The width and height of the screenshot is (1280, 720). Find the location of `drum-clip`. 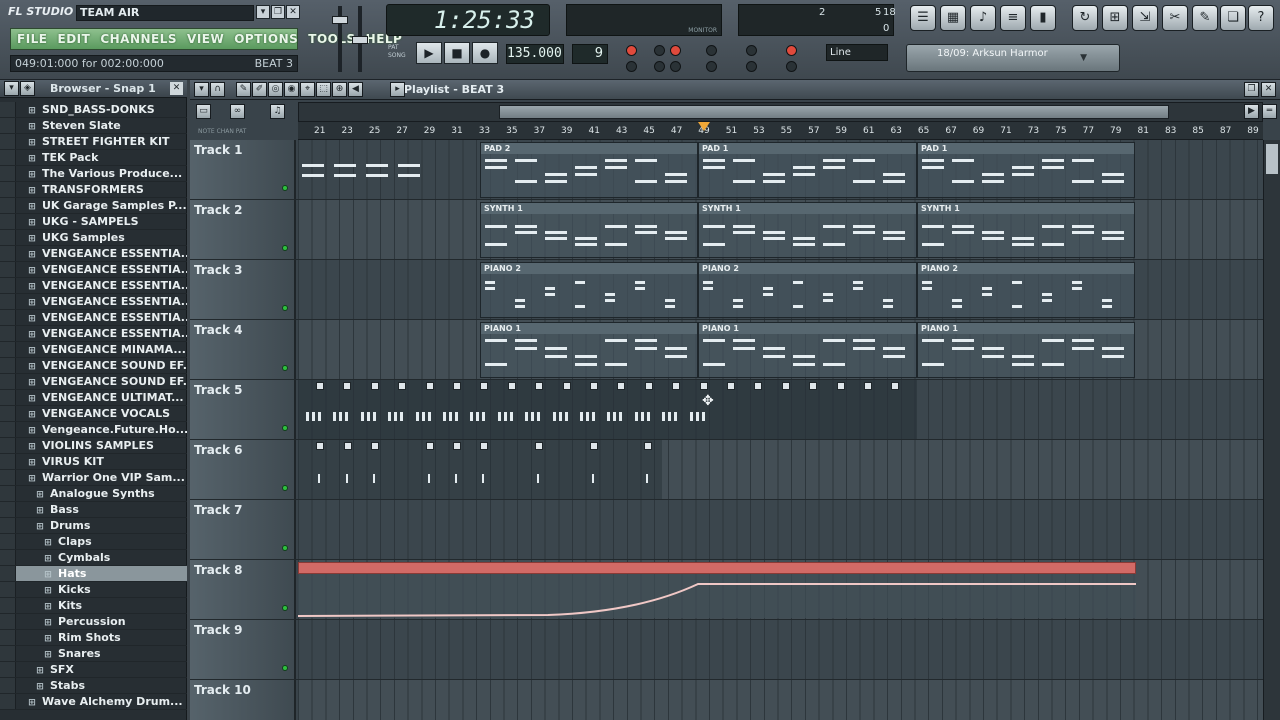

drum-clip is located at coordinates (607, 409).